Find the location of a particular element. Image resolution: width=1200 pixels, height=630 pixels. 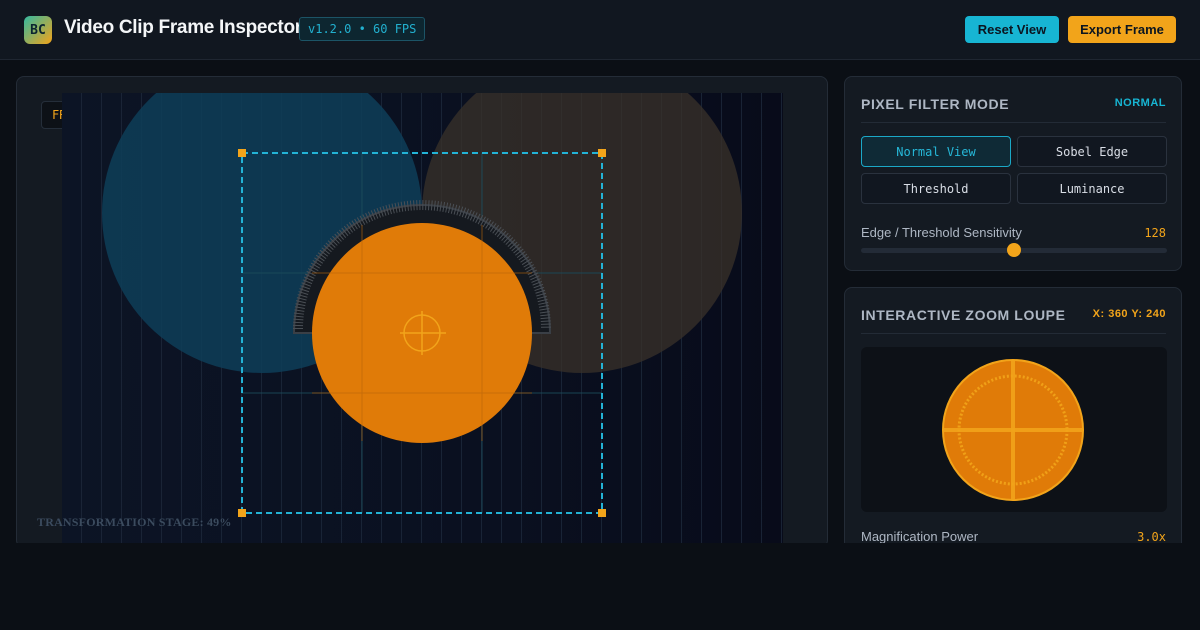

sensitivity-label: Edge / Threshold Sensitivity is located at coordinates (941, 232).